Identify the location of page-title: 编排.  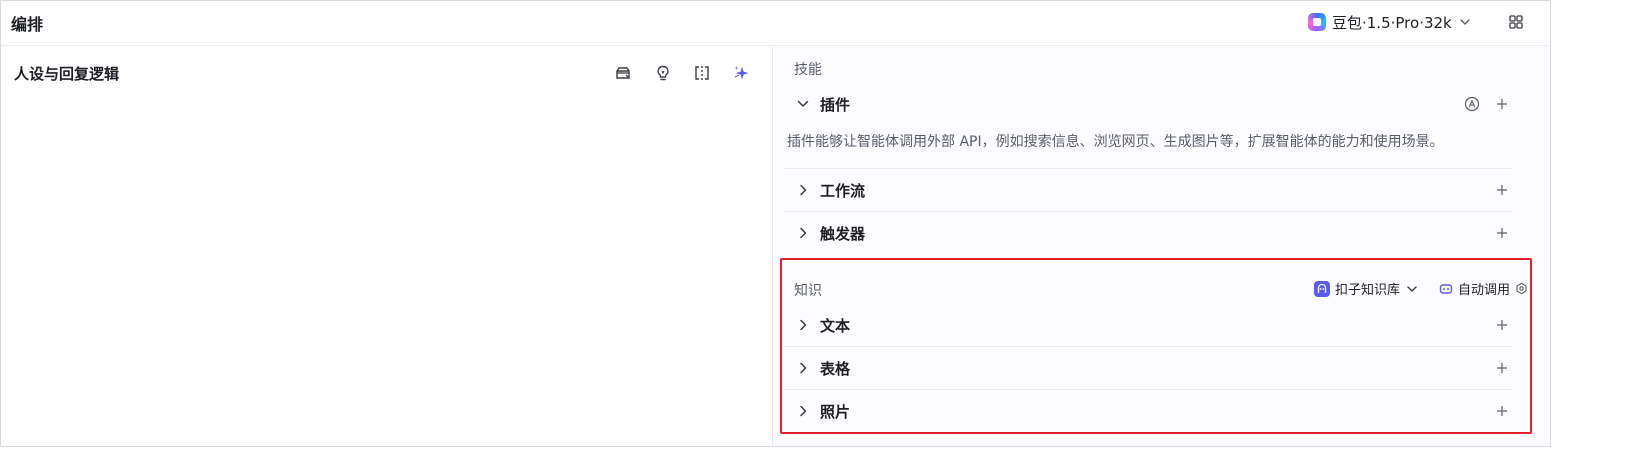
(27, 24).